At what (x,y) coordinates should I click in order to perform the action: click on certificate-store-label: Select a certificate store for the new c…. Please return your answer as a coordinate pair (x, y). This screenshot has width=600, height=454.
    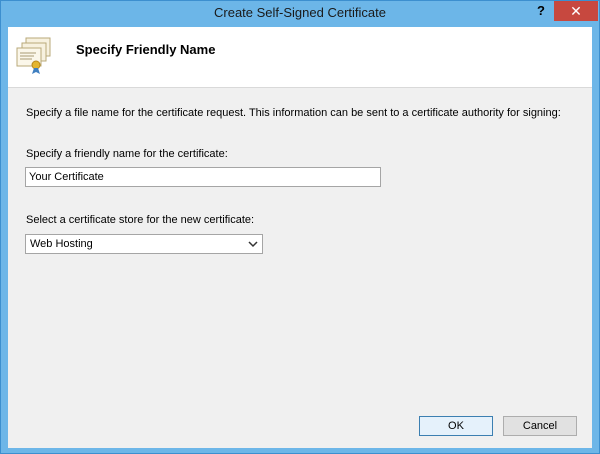
    Looking at the image, I should click on (140, 220).